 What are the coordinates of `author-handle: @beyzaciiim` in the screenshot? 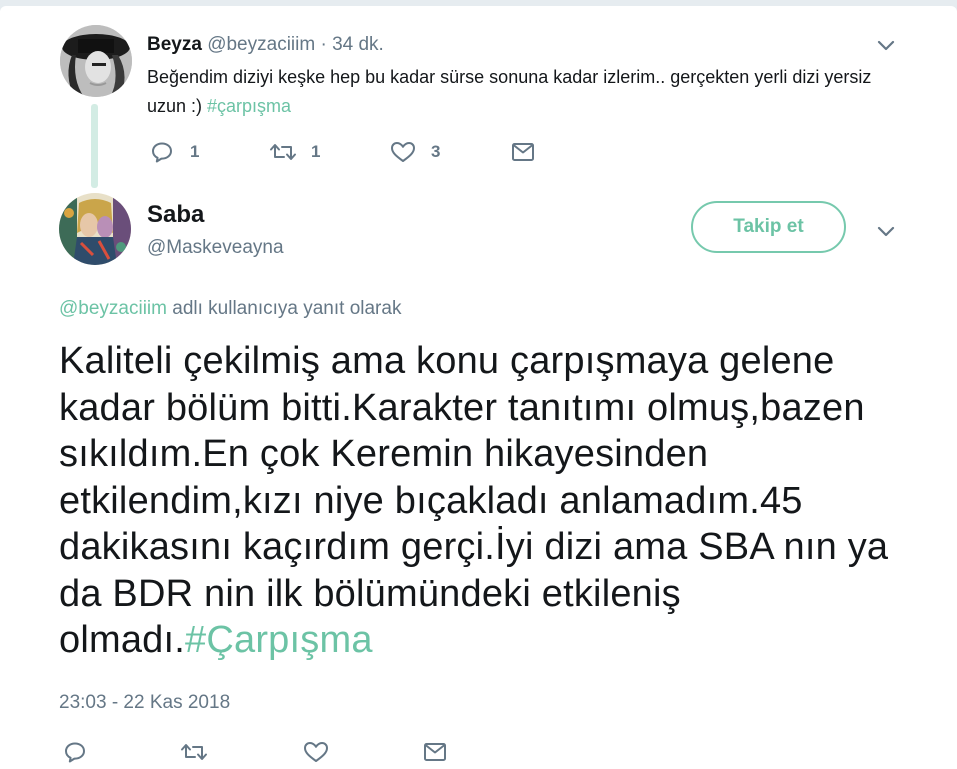 It's located at (261, 44).